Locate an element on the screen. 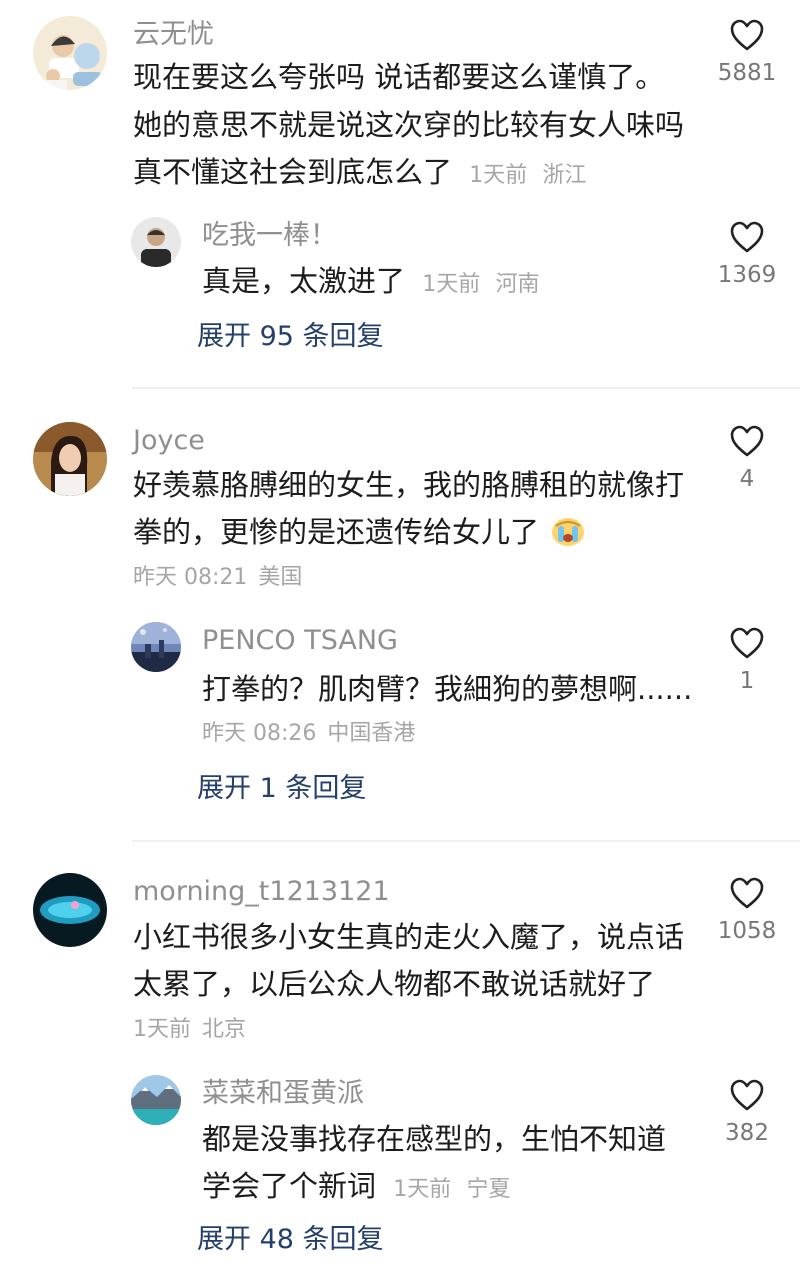  reply-location: 中国香港 is located at coordinates (371, 733).